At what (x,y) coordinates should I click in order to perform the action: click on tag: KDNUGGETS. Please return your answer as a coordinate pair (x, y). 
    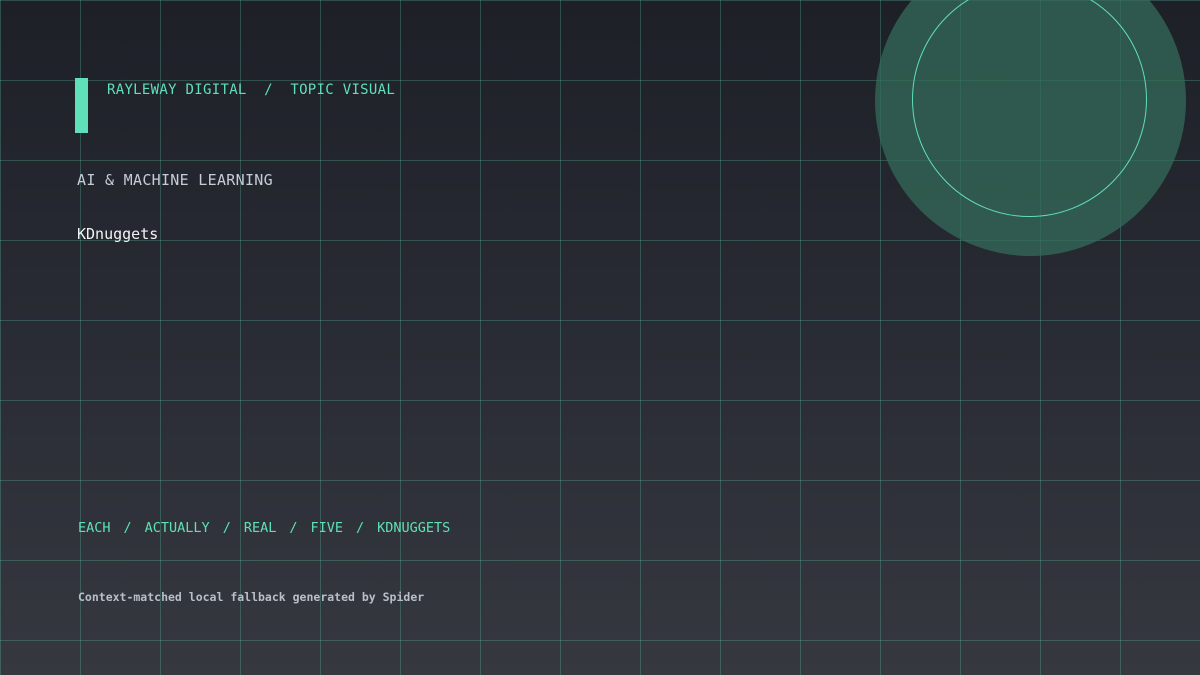
    Looking at the image, I should click on (414, 528).